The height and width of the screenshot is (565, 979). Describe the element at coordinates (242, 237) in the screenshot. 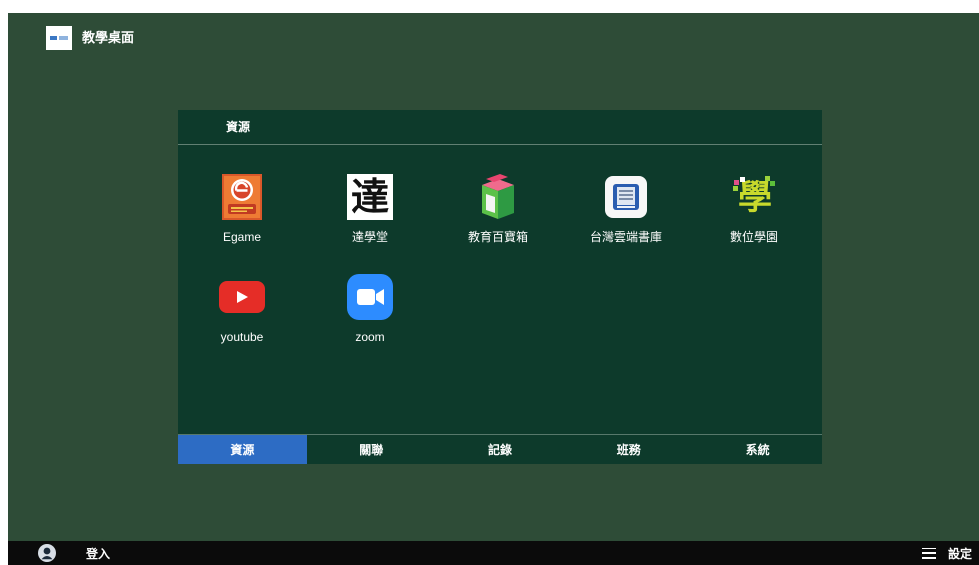

I see `app-label-egame: Egame` at that location.